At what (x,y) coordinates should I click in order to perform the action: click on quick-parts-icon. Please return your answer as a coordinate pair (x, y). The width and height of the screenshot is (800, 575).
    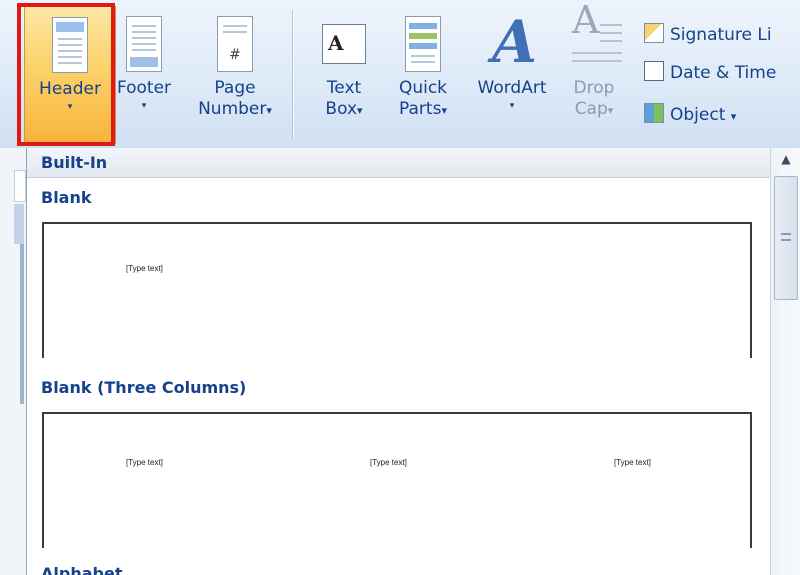
    Looking at the image, I should click on (423, 44).